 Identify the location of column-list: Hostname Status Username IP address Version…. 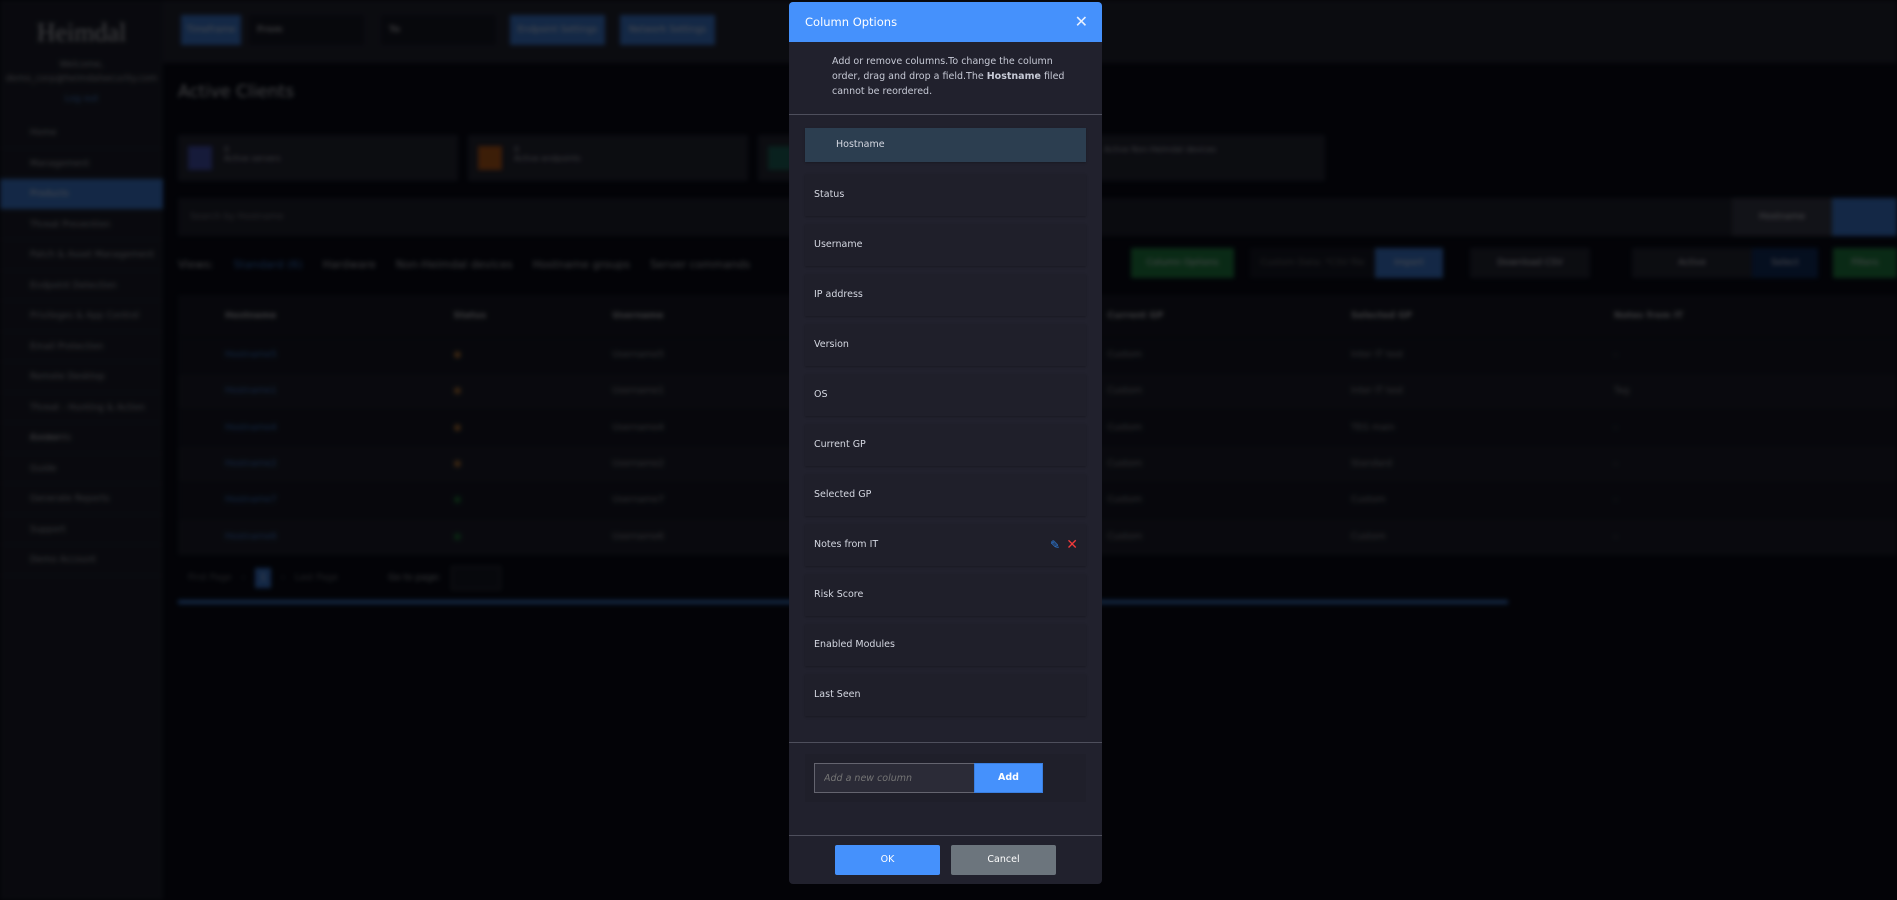
(945, 428).